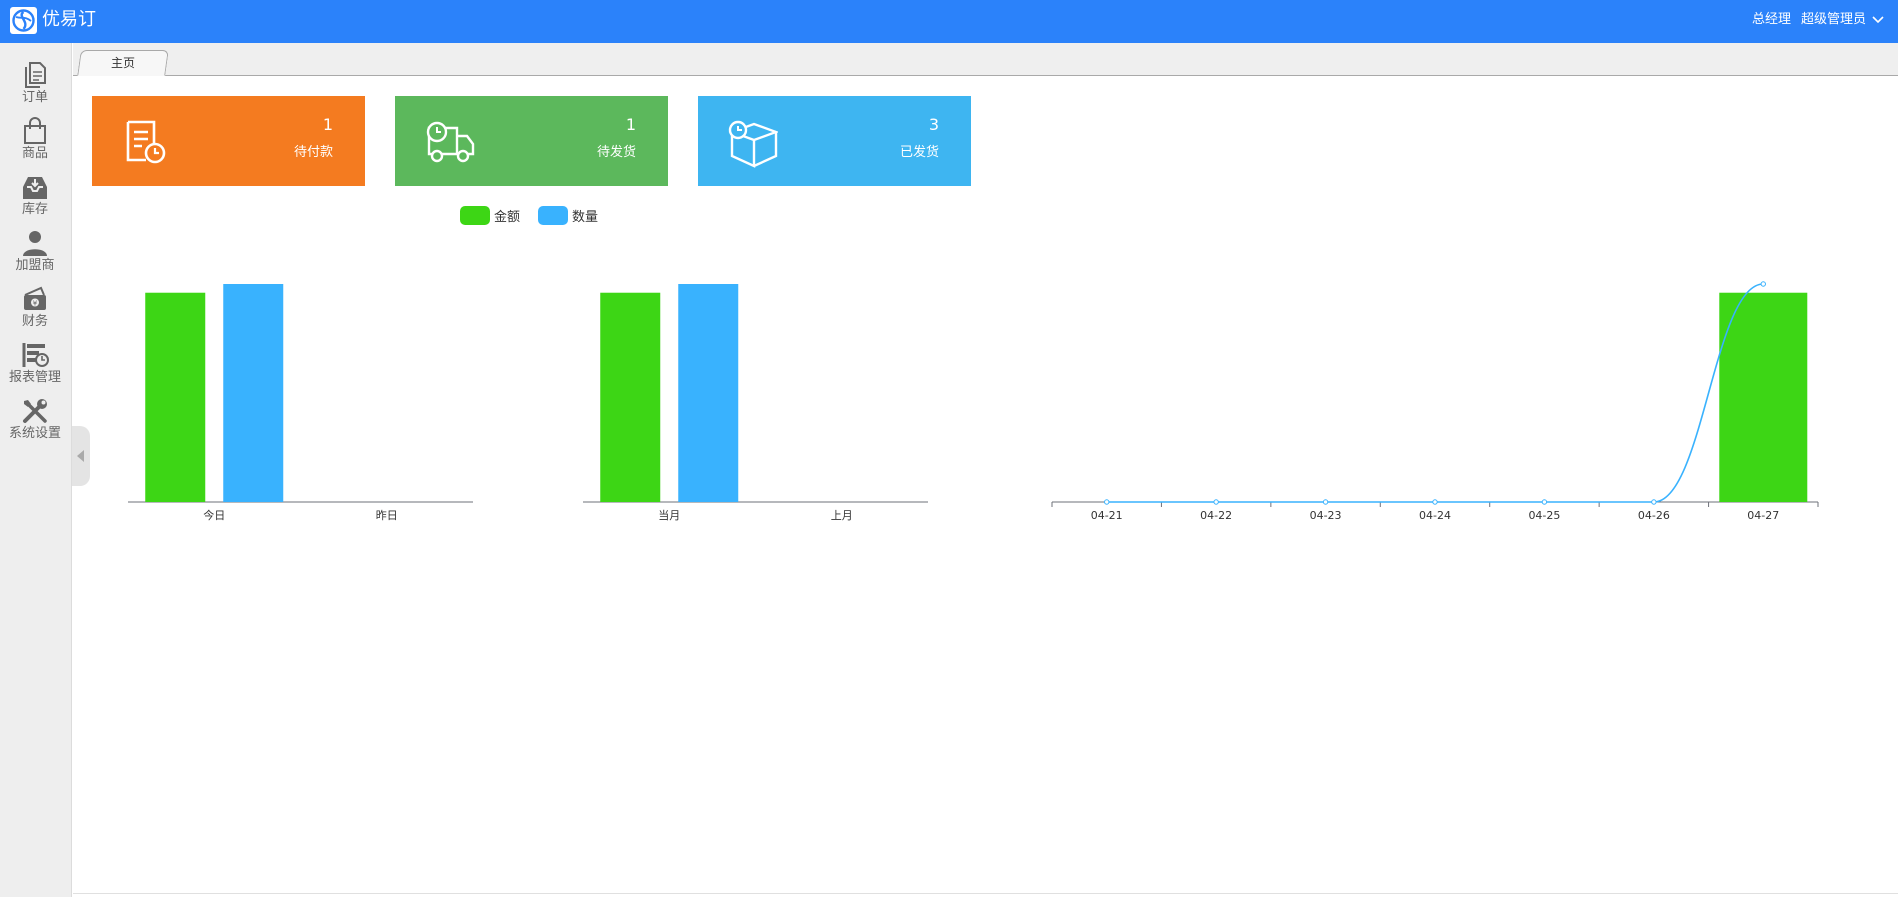 The height and width of the screenshot is (897, 1898). I want to click on sidebar-collapse-handle, so click(81, 456).